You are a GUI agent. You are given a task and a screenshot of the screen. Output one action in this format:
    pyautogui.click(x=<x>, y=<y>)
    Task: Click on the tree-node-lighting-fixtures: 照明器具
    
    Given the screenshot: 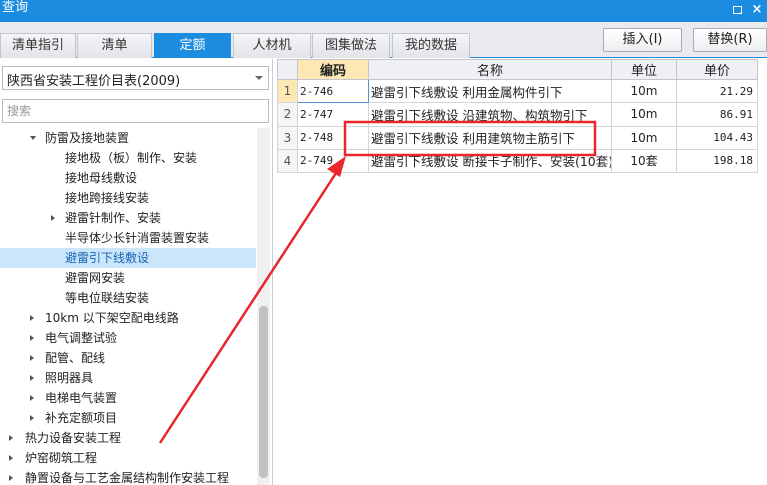 What is the action you would take?
    pyautogui.click(x=128, y=378)
    